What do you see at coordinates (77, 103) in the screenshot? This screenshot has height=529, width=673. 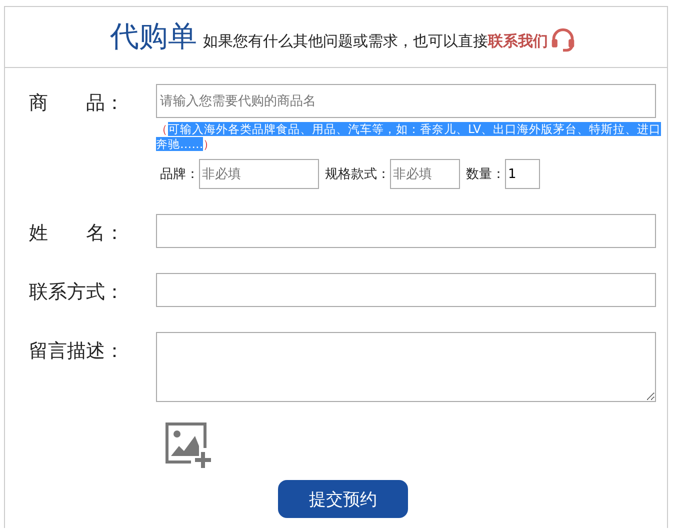 I see `field-label: 商 品：` at bounding box center [77, 103].